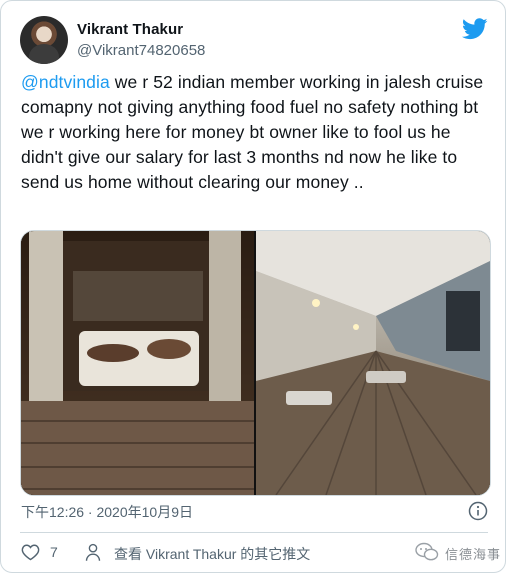  What do you see at coordinates (141, 50) in the screenshot?
I see `author-handle: @Vikrant74820658` at bounding box center [141, 50].